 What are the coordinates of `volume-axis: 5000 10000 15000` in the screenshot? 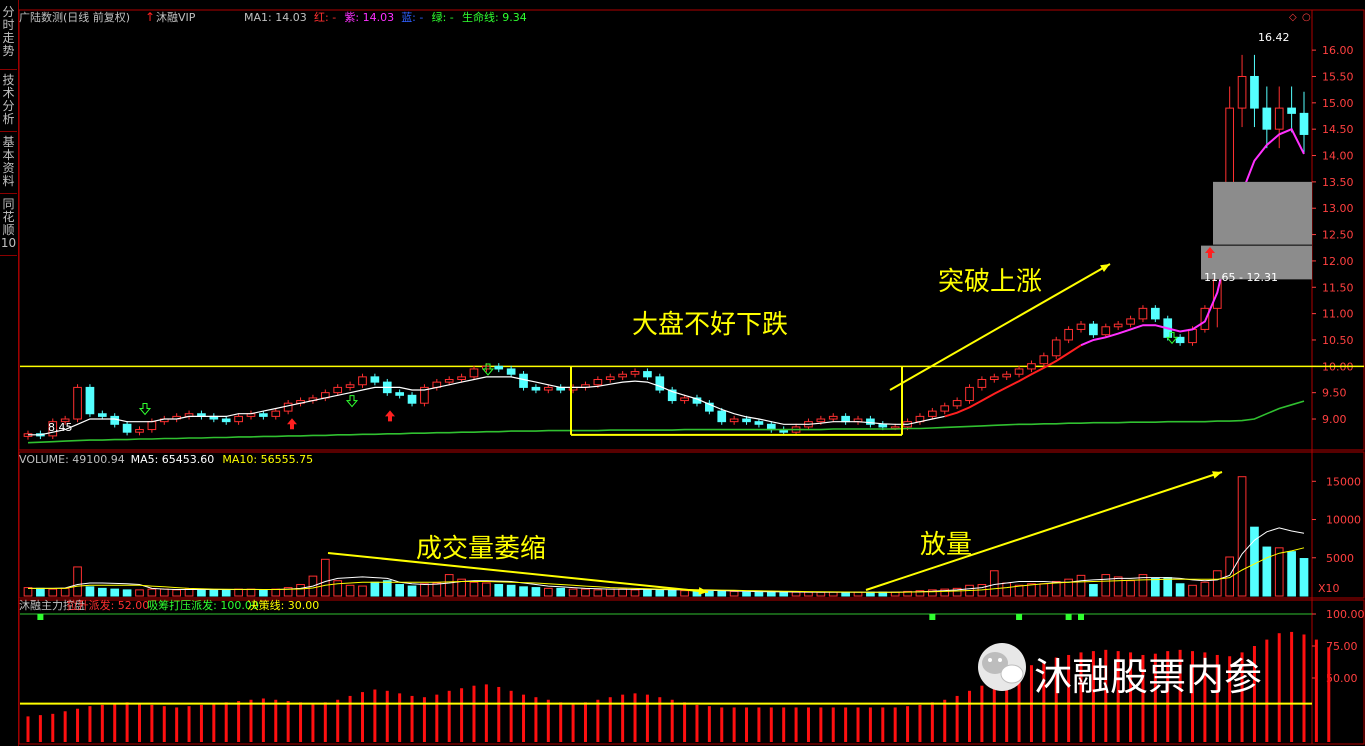 It's located at (1336, 520).